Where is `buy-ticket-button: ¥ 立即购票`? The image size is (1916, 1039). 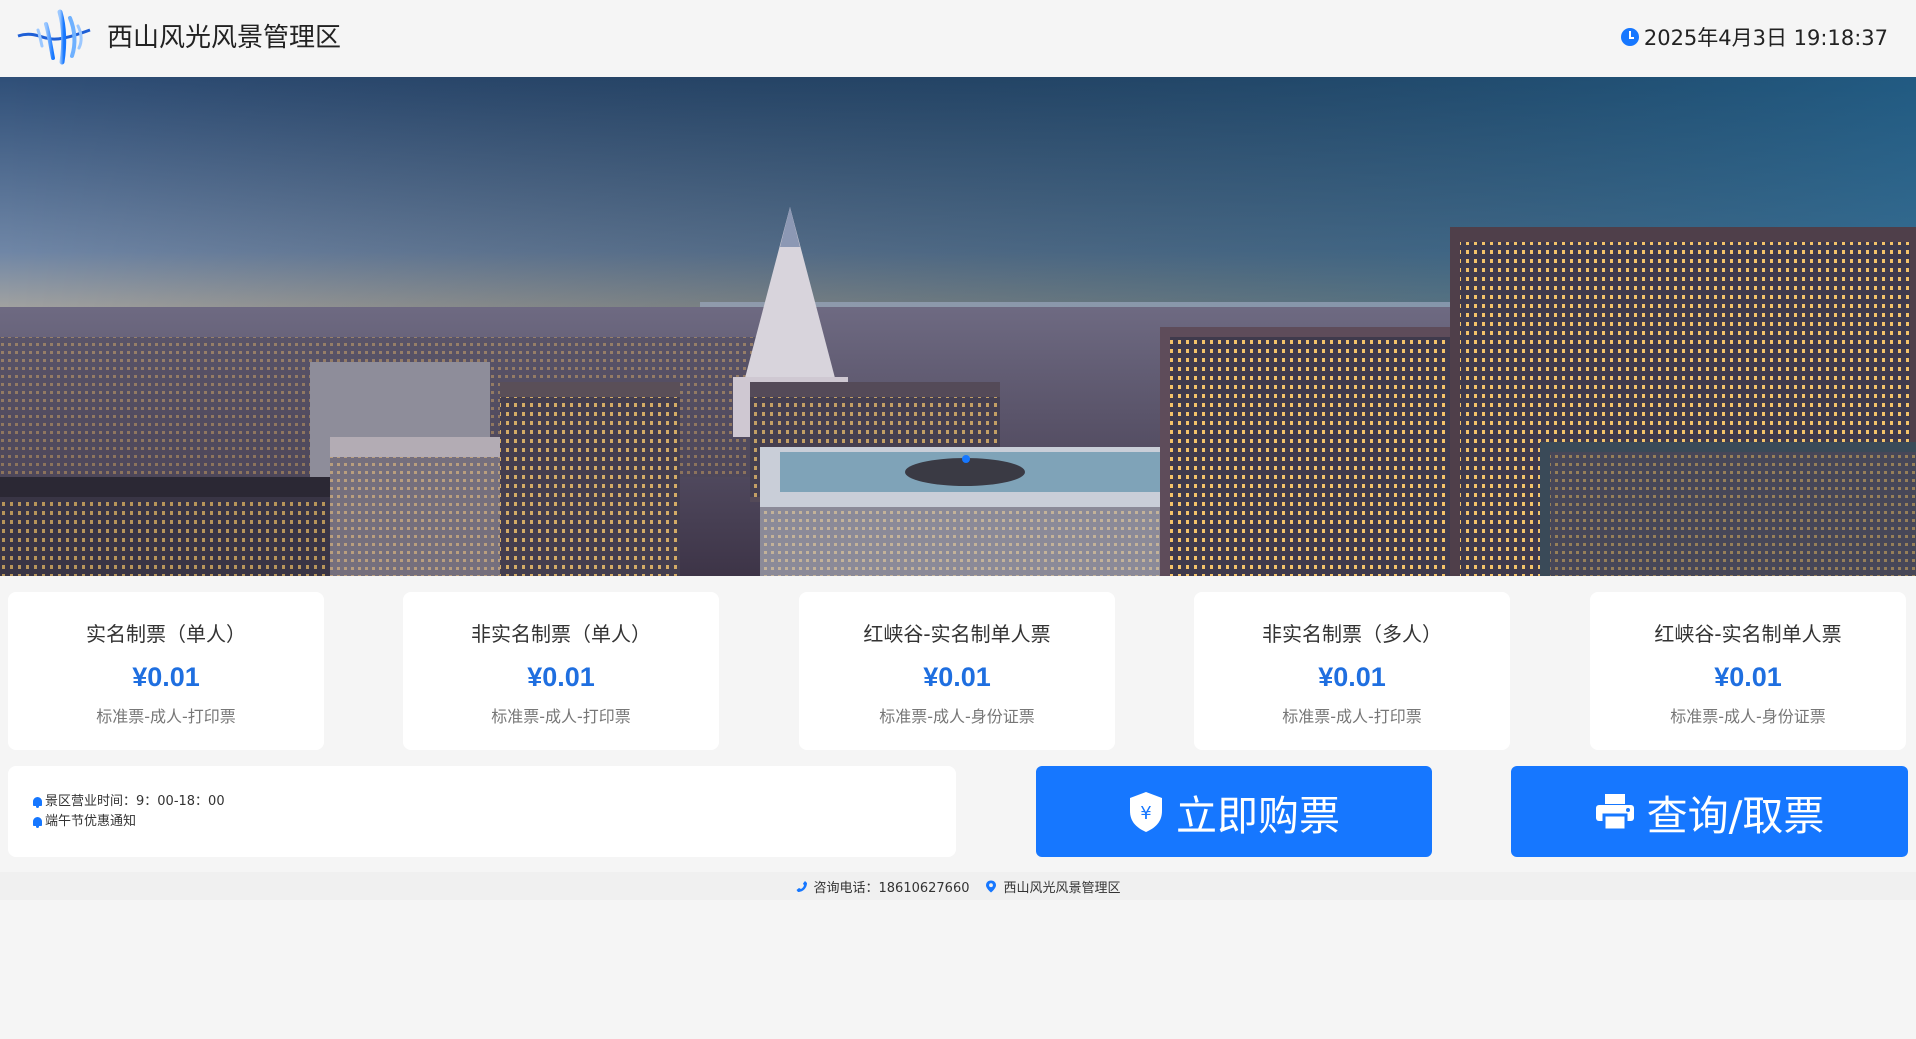
buy-ticket-button: ¥ 立即购票 is located at coordinates (1234, 811).